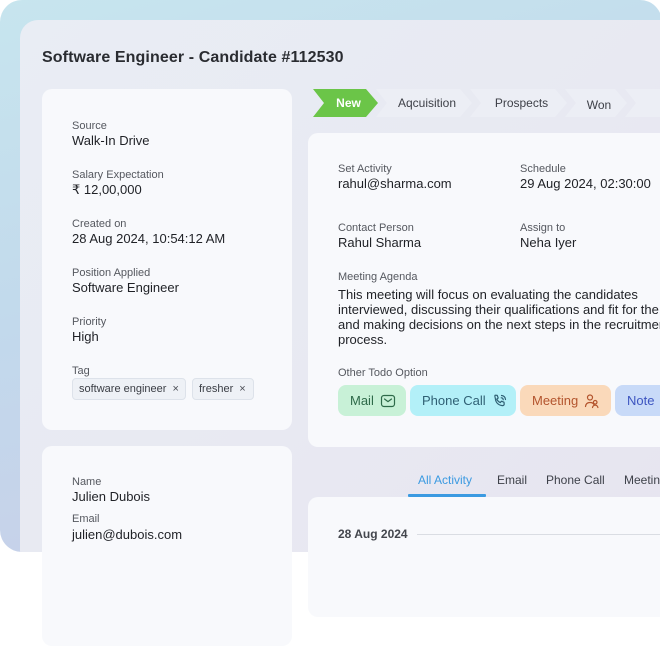 The width and height of the screenshot is (660, 646). Describe the element at coordinates (363, 339) in the screenshot. I see `agenda-line: process.` at that location.